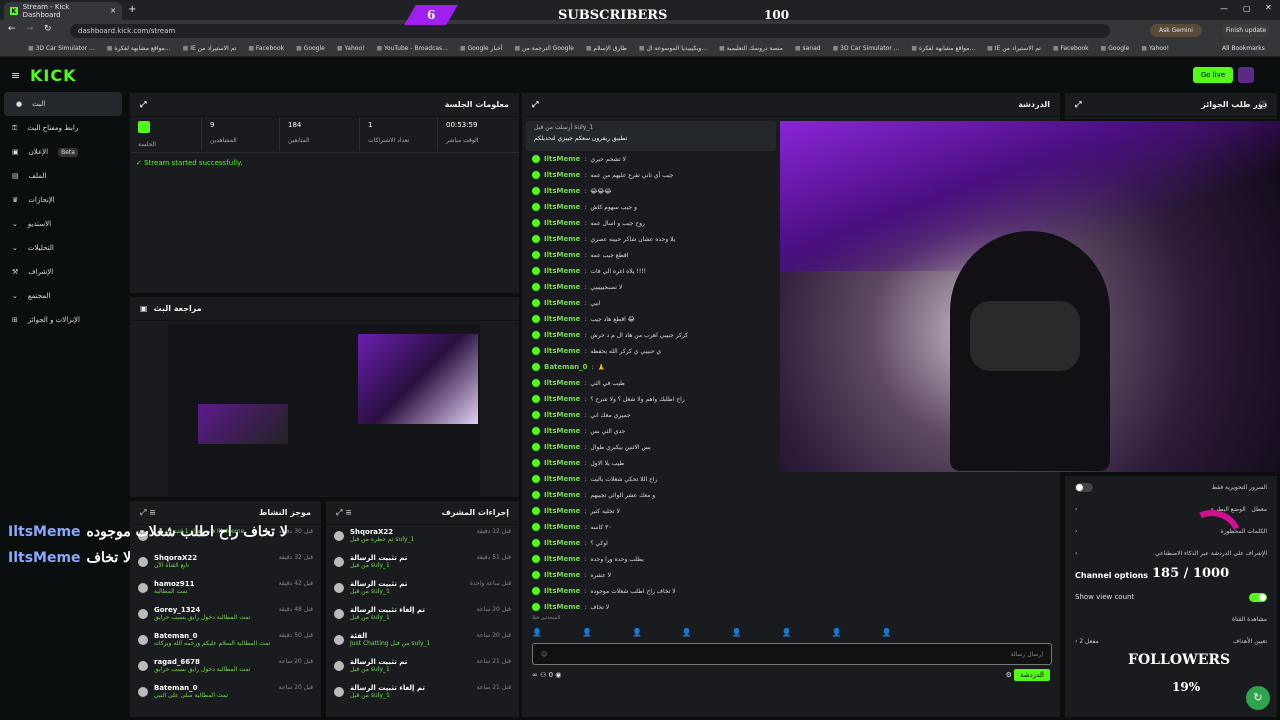  What do you see at coordinates (791, 479) in the screenshot?
I see `chat-message: IltsMeme: راح اللا تحكي شغلات باليت` at bounding box center [791, 479].